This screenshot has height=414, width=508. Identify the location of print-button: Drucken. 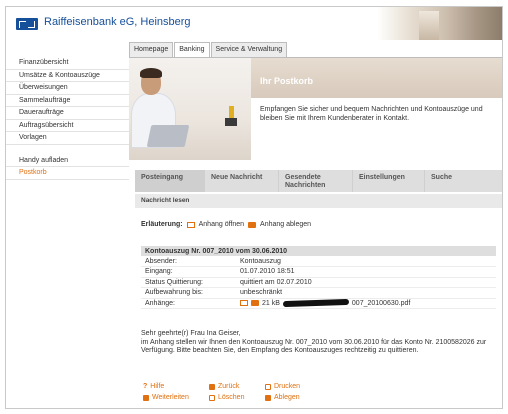
(293, 386).